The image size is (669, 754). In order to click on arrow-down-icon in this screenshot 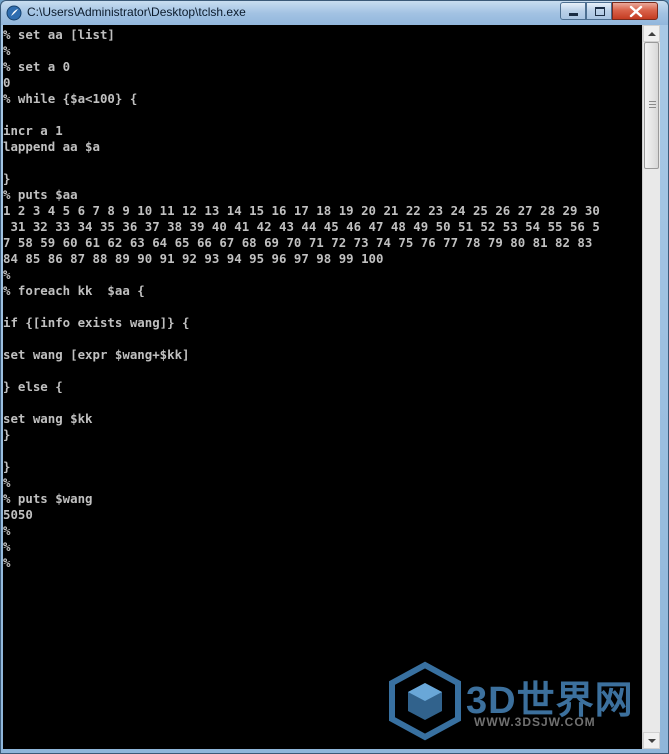, I will do `click(652, 741)`.